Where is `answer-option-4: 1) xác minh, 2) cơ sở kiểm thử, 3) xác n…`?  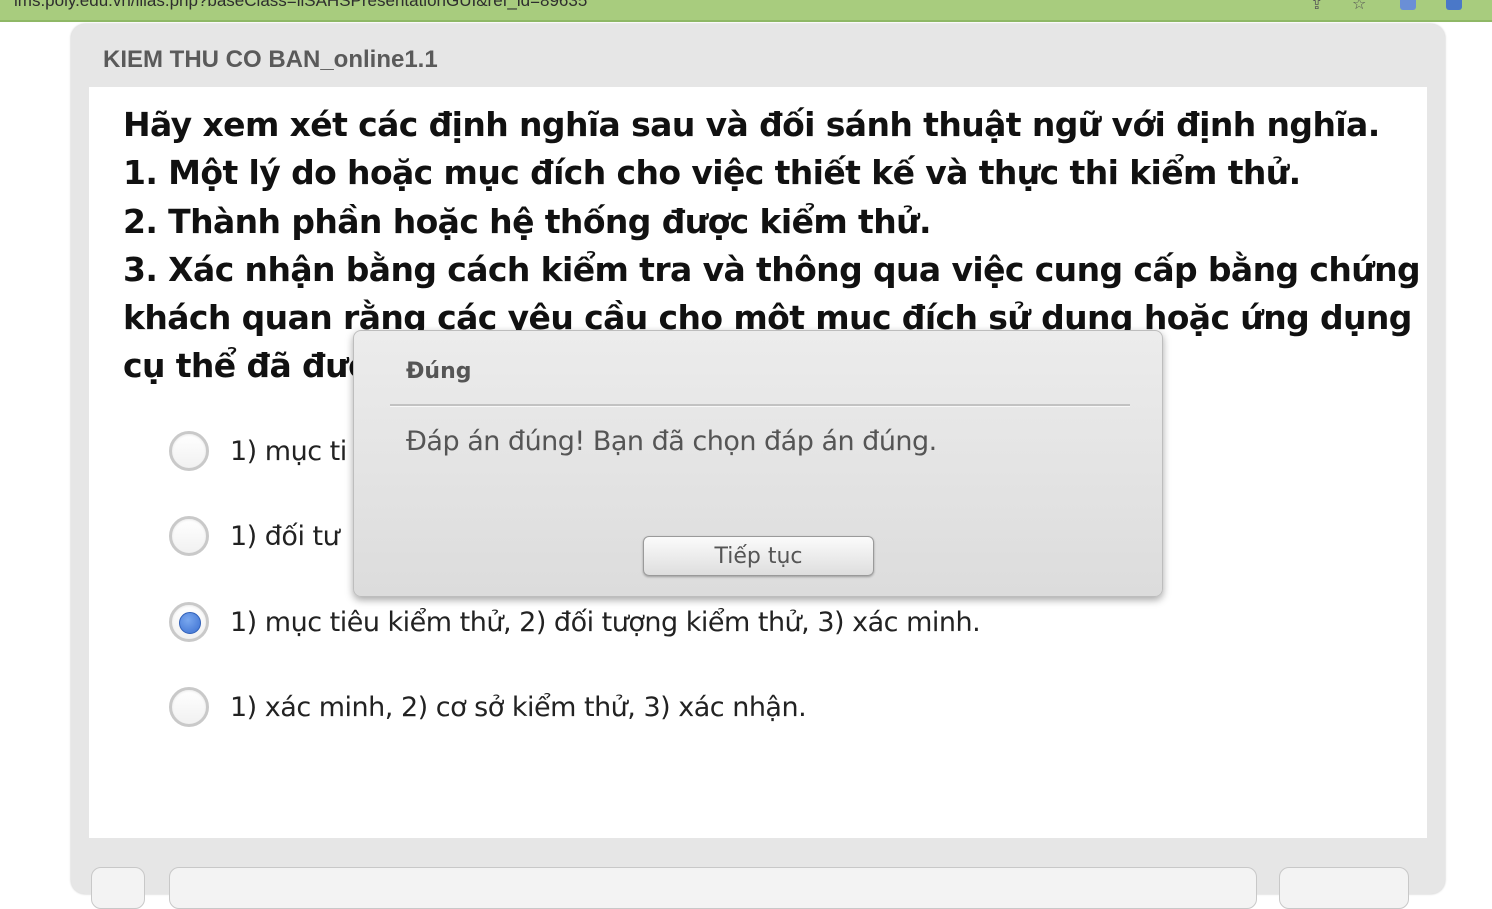
answer-option-4: 1) xác minh, 2) cơ sở kiểm thử, 3) xác n… is located at coordinates (669, 707).